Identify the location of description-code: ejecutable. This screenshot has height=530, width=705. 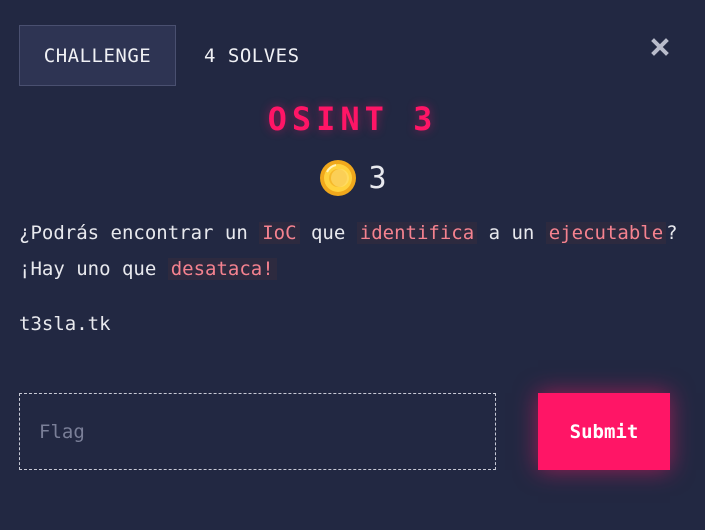
(606, 233).